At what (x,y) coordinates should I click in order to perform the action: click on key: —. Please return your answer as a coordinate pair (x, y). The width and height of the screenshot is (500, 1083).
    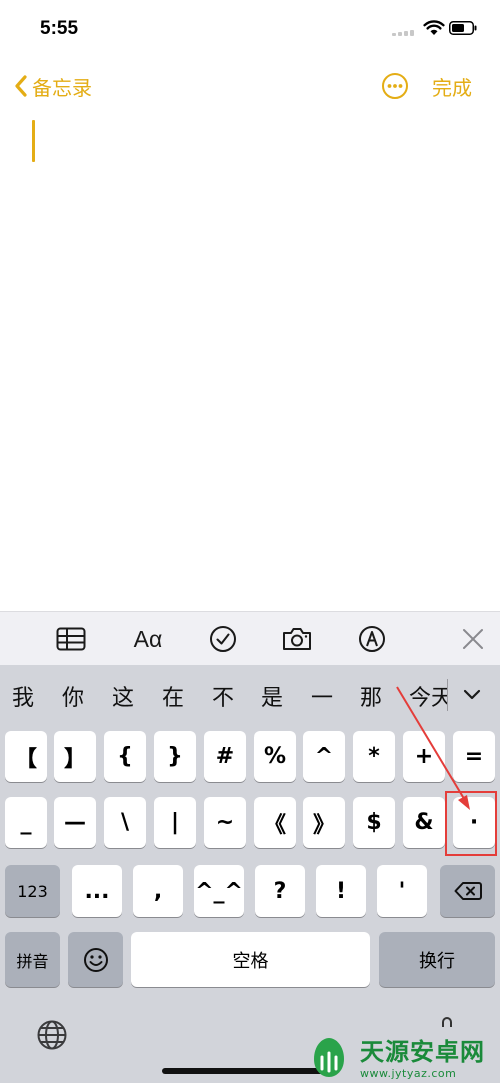
    Looking at the image, I should click on (75, 822).